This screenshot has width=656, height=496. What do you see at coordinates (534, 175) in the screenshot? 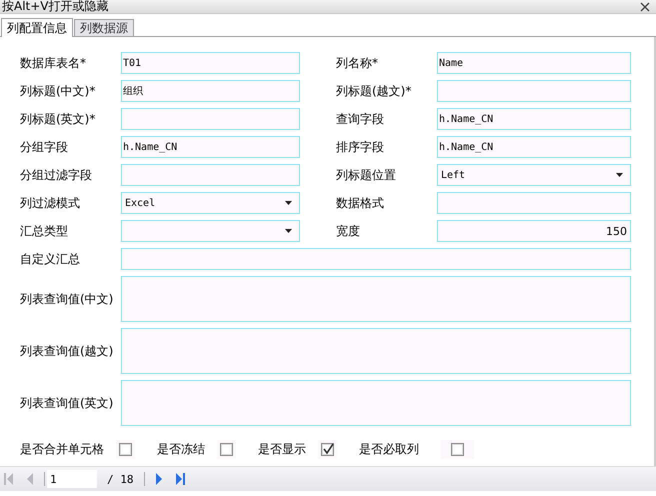
I see `dropdown-field: Left` at bounding box center [534, 175].